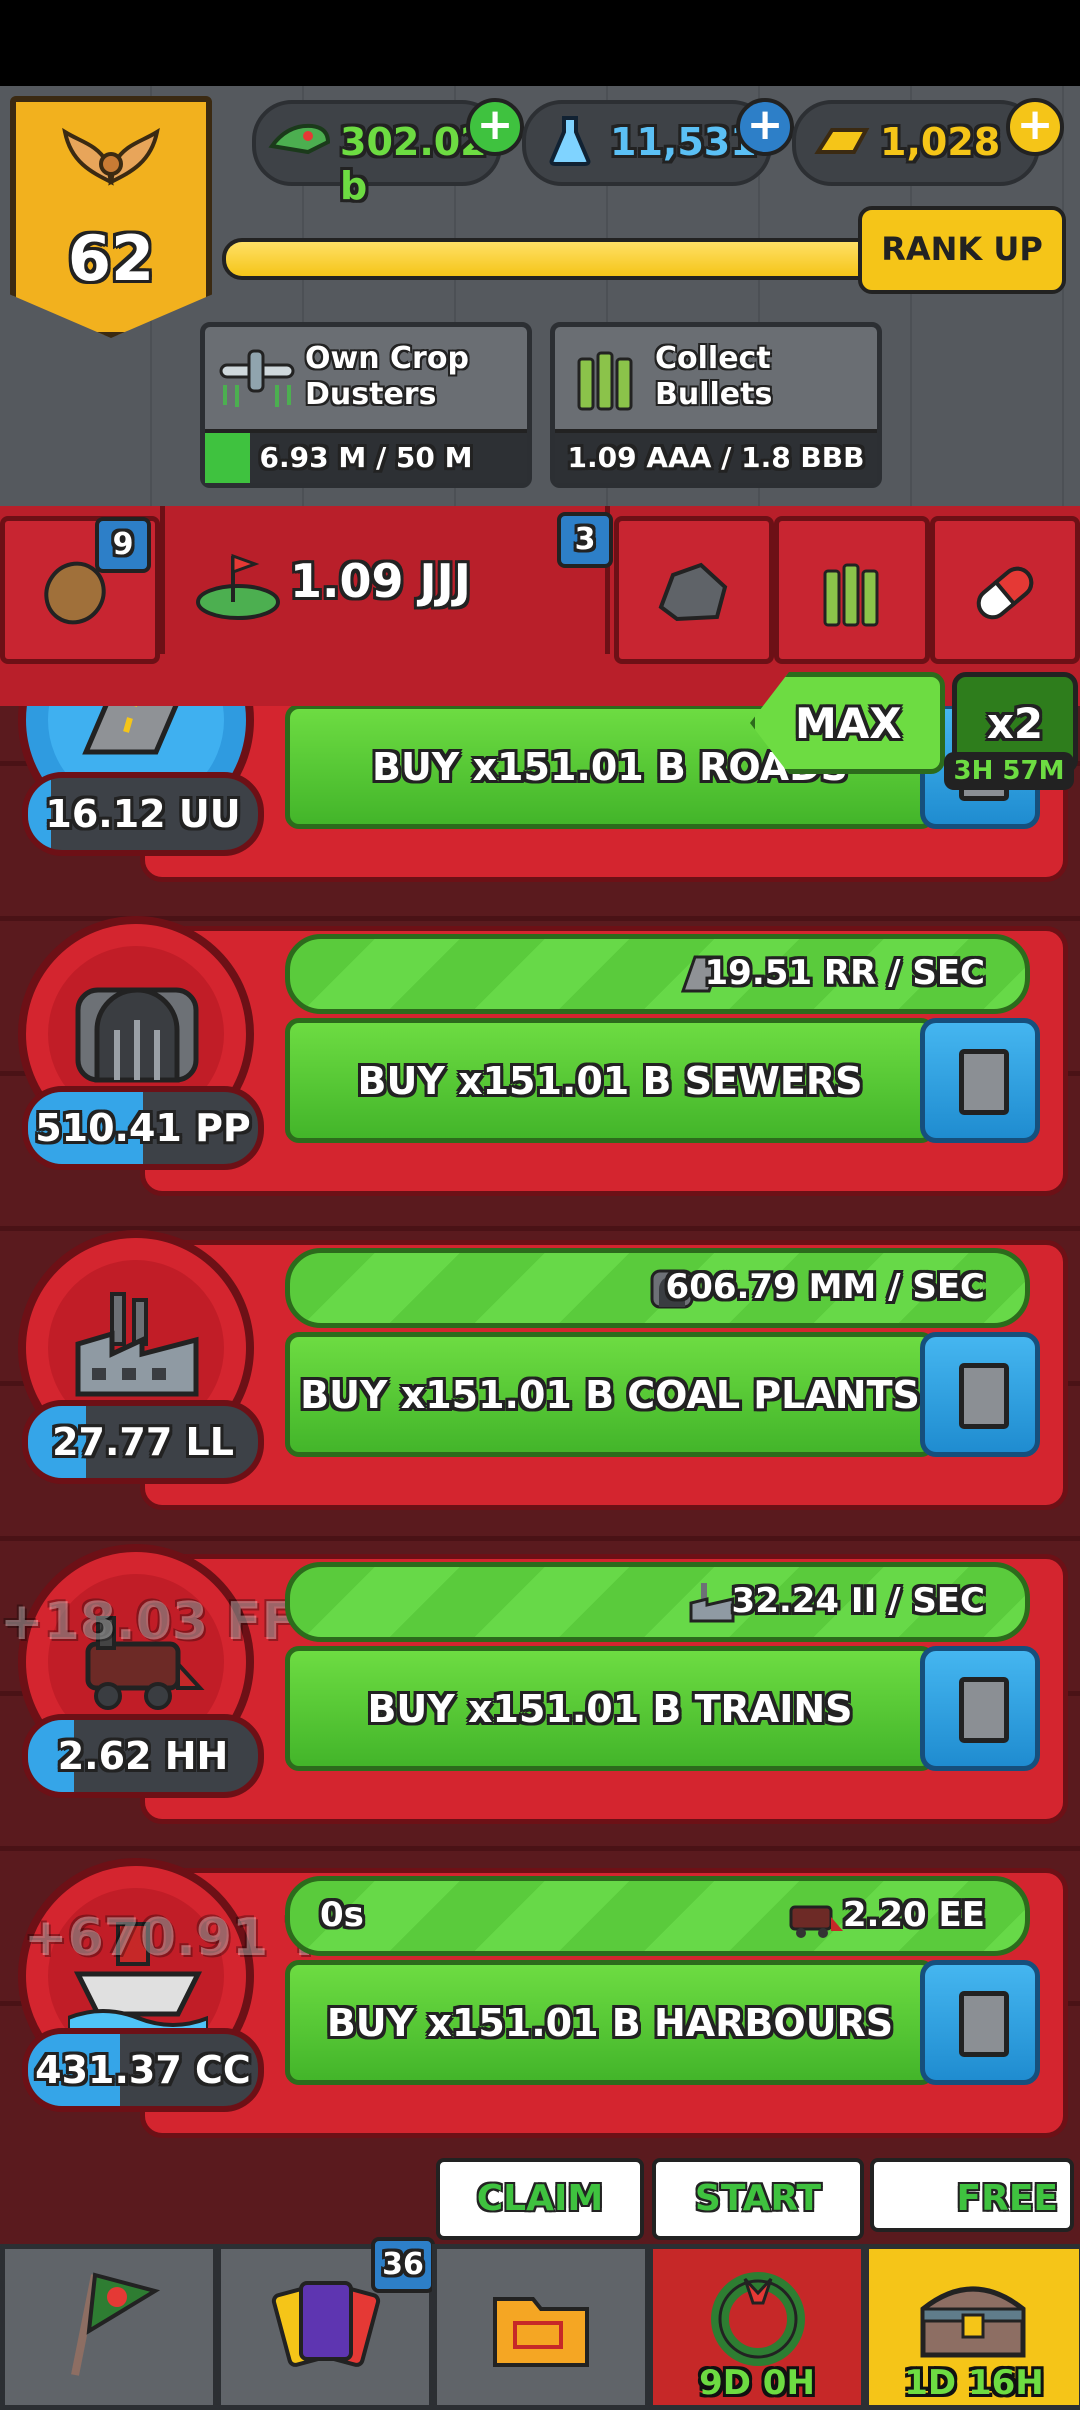 Image resolution: width=1080 pixels, height=2410 pixels. I want to click on ore-icon, so click(693, 592).